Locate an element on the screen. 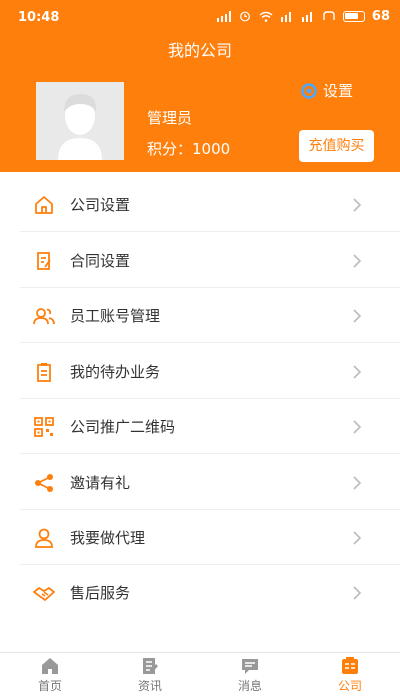 The width and height of the screenshot is (400, 700). users-icon is located at coordinates (44, 316).